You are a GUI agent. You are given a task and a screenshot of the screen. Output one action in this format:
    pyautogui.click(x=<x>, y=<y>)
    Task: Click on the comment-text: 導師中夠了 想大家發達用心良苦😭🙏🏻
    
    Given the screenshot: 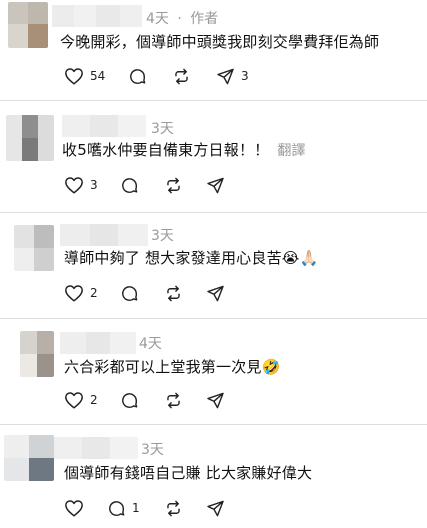 What is the action you would take?
    pyautogui.click(x=191, y=258)
    